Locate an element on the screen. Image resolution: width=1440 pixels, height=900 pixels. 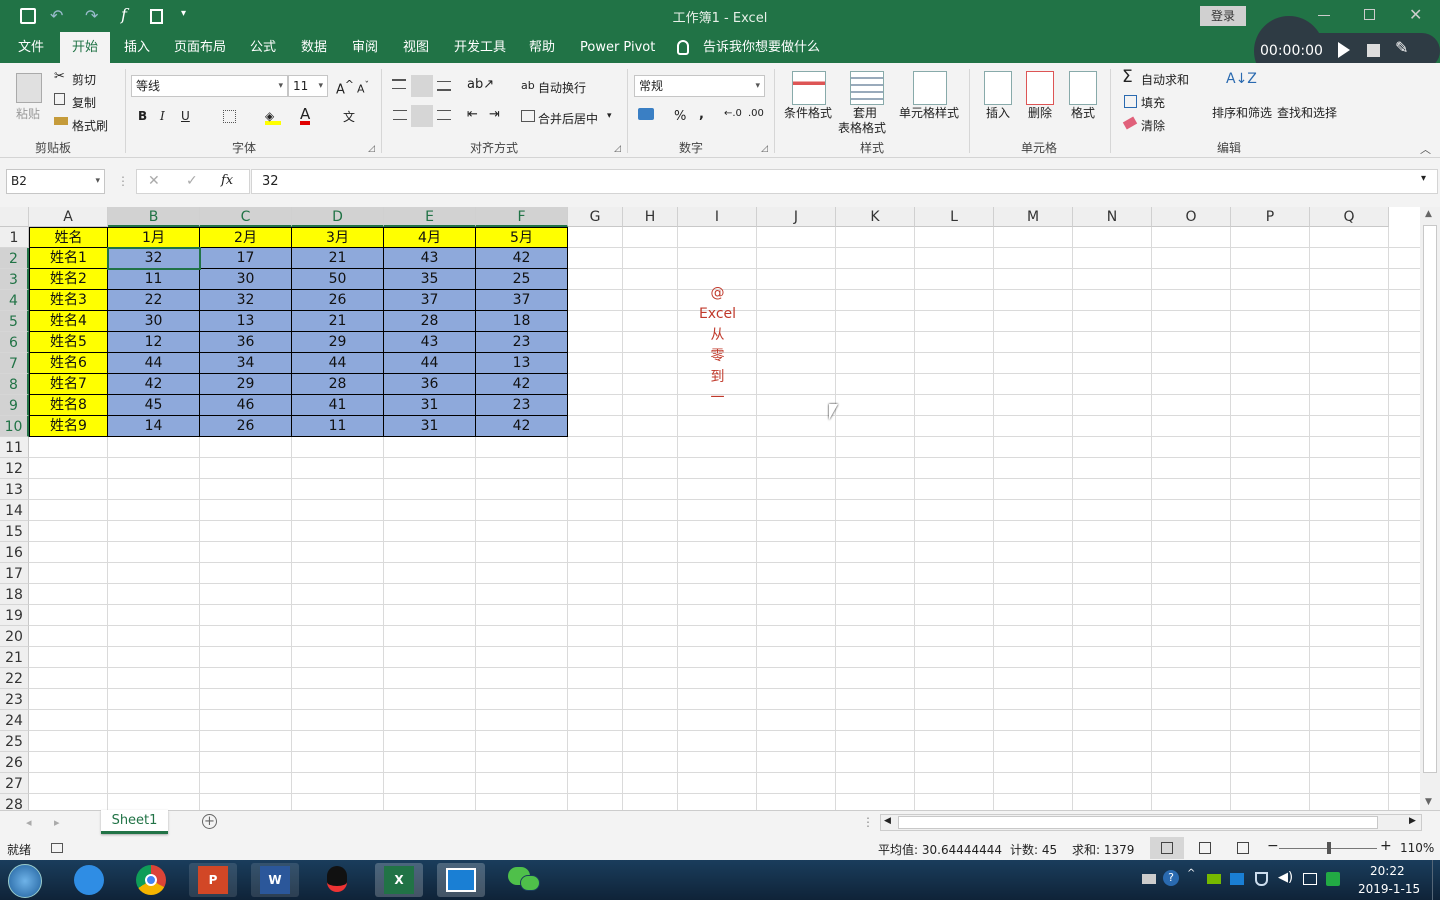
tab-home: 开始 is located at coordinates (85, 47).